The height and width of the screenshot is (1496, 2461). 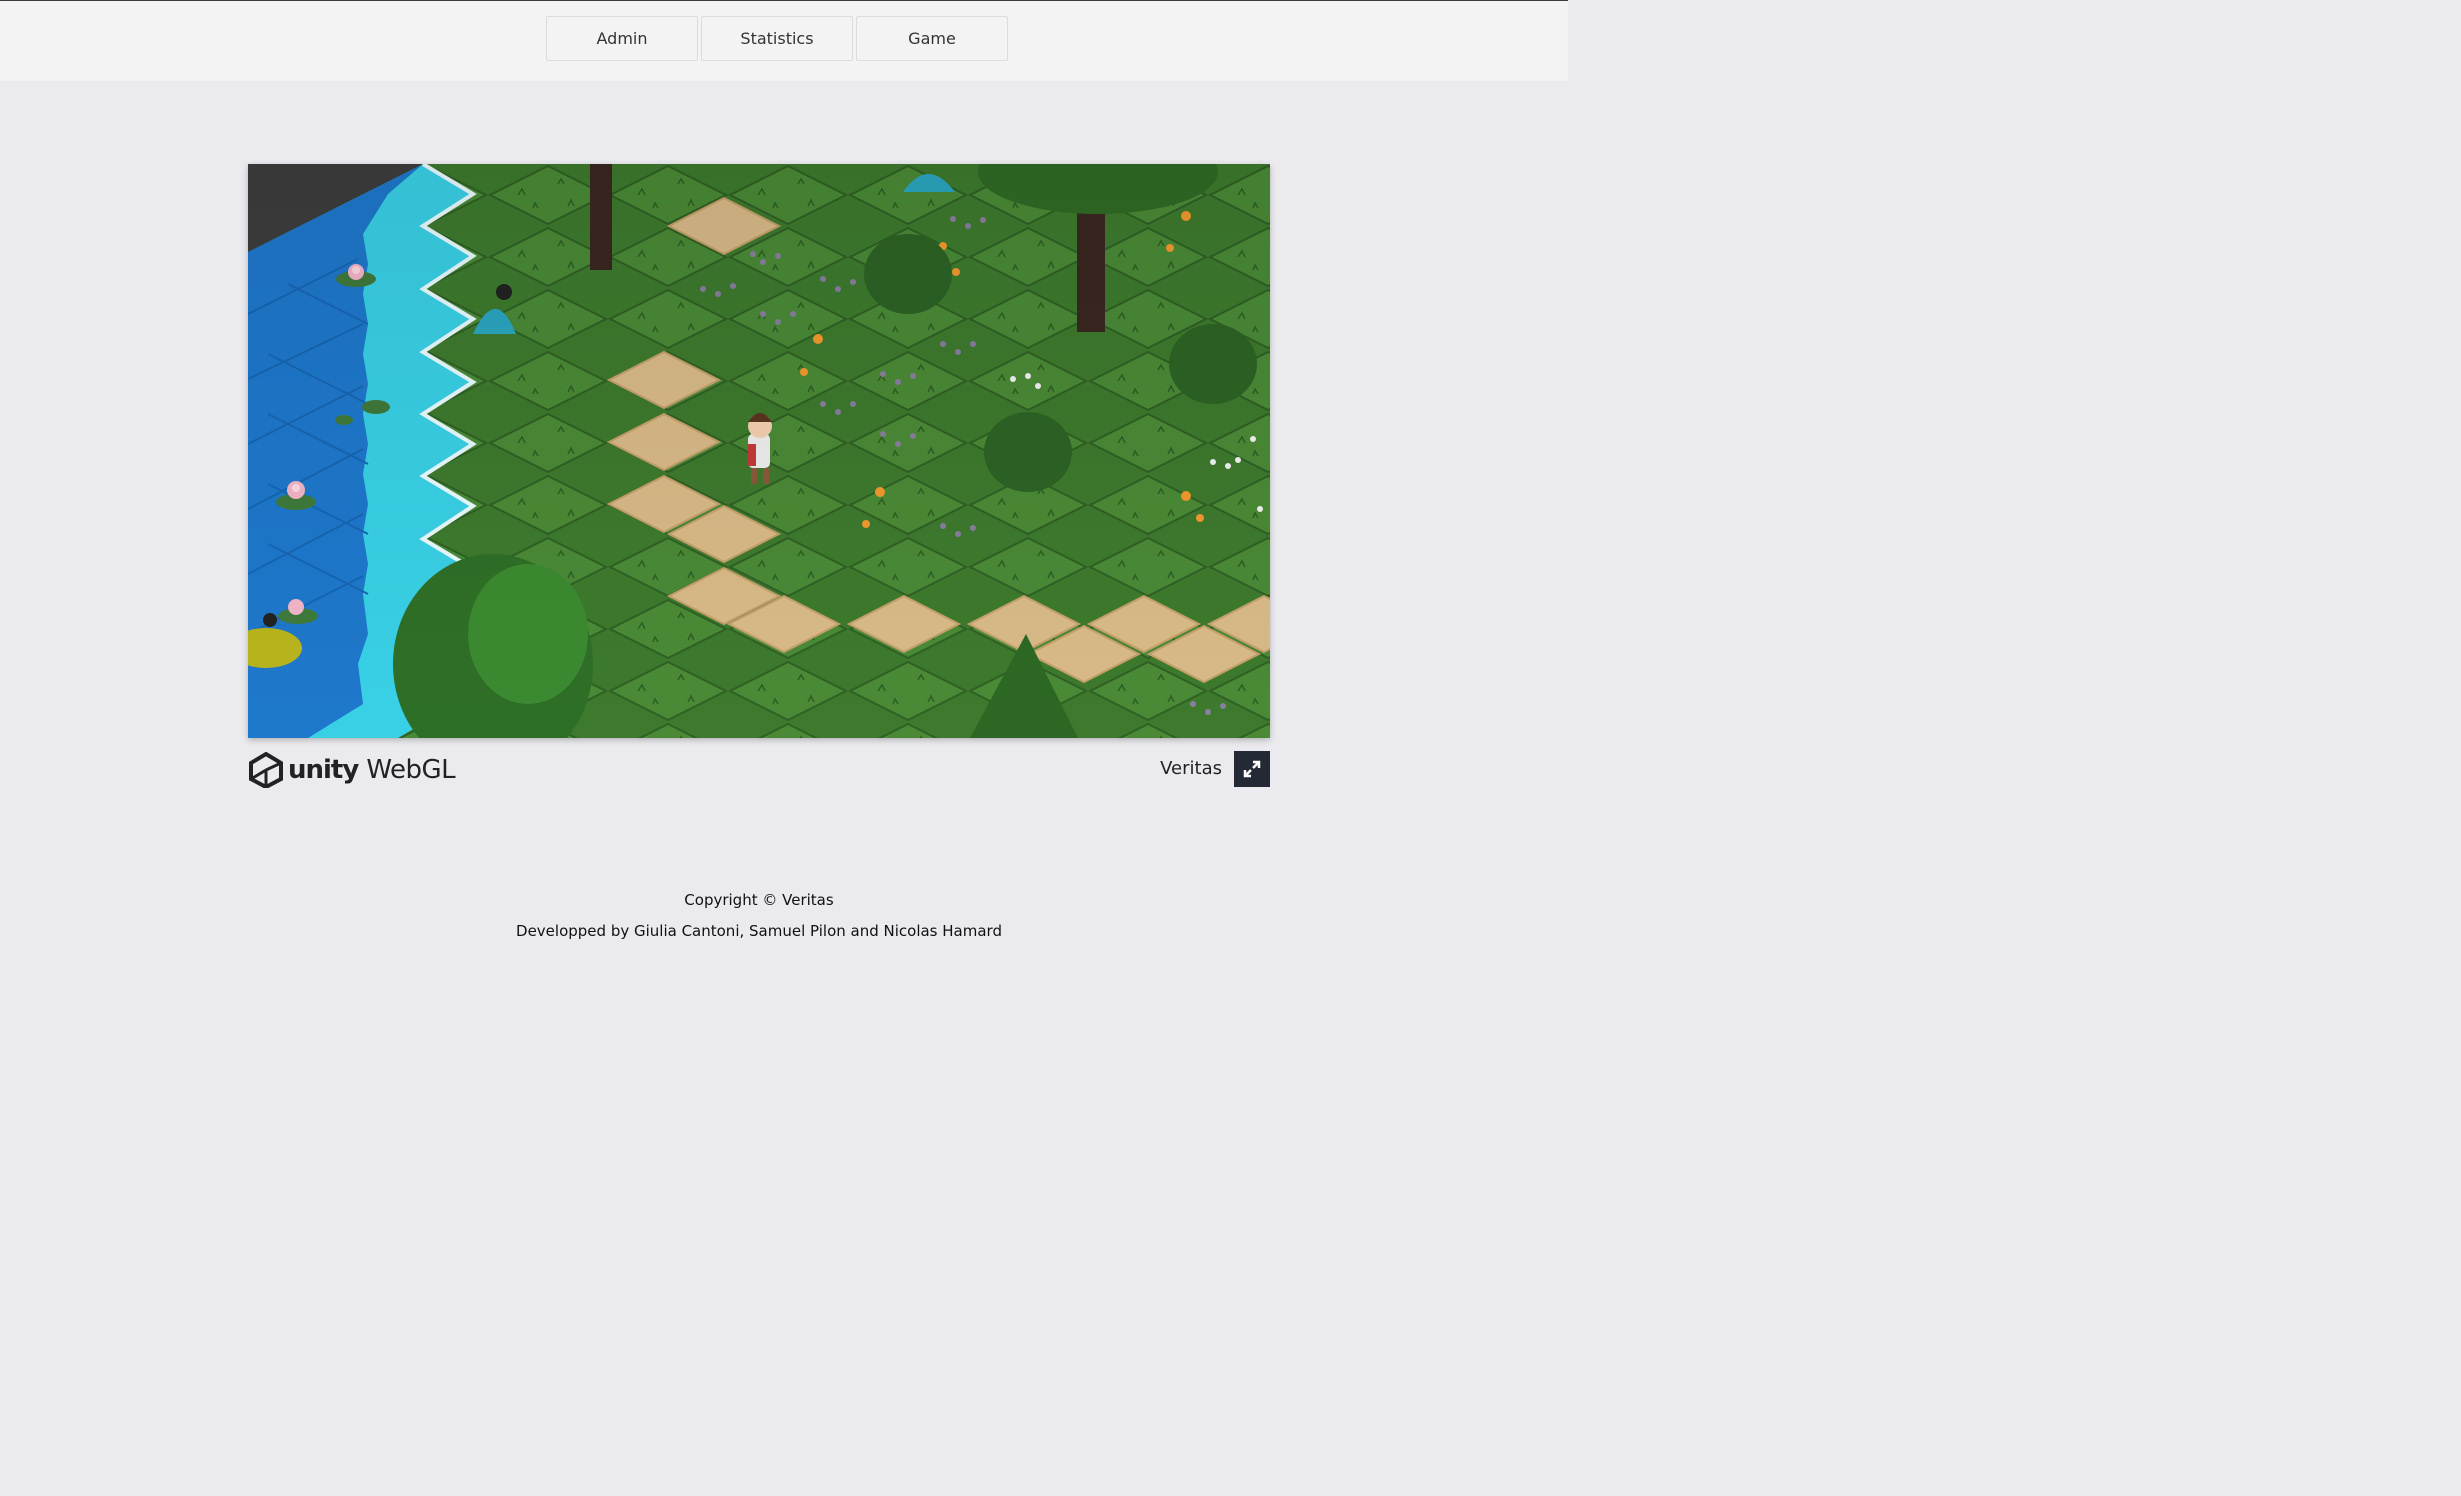 I want to click on unity-webgl-logo: unity WebGL, so click(x=352, y=770).